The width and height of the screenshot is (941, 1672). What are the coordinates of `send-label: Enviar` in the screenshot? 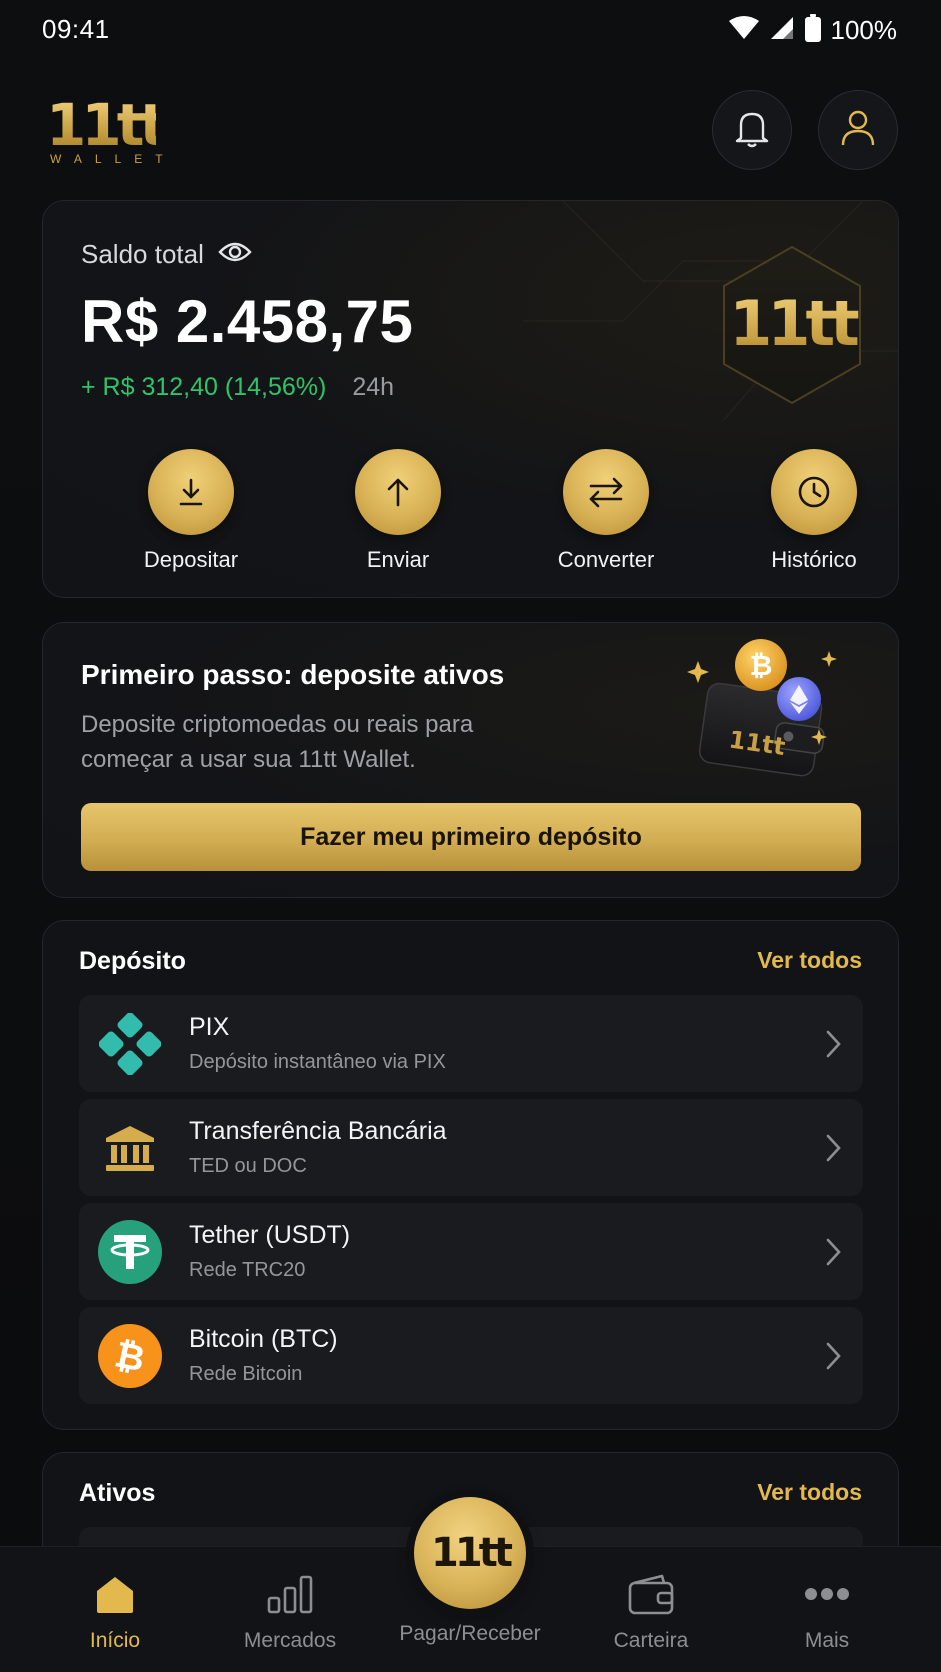 It's located at (398, 559).